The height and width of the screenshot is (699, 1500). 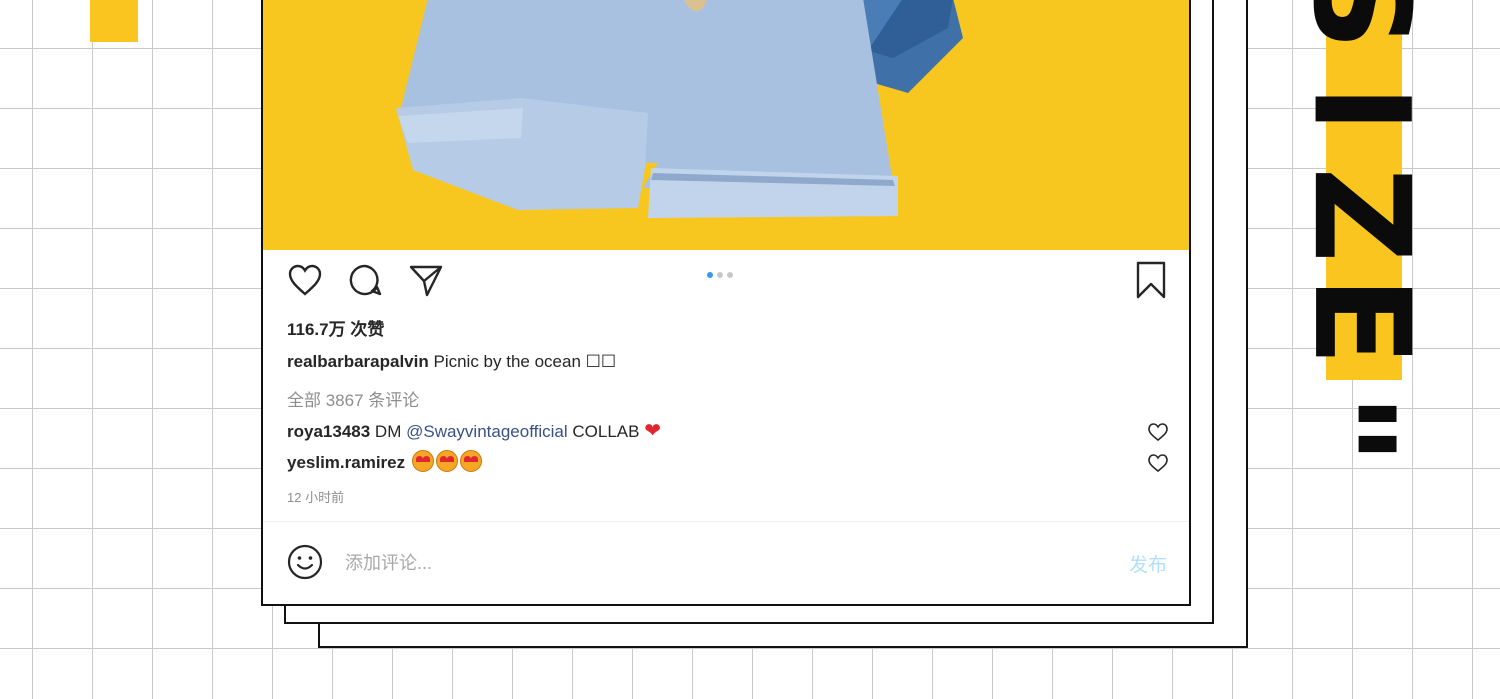 What do you see at coordinates (114, 21) in the screenshot?
I see `yellow-decor-block` at bounding box center [114, 21].